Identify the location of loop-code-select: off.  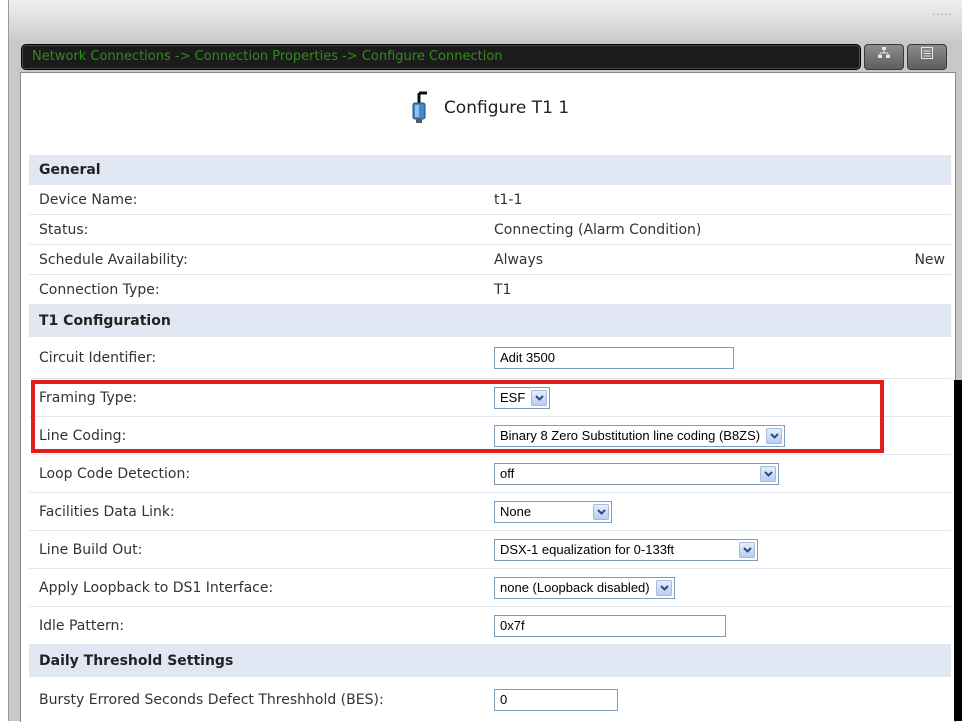
(636, 473).